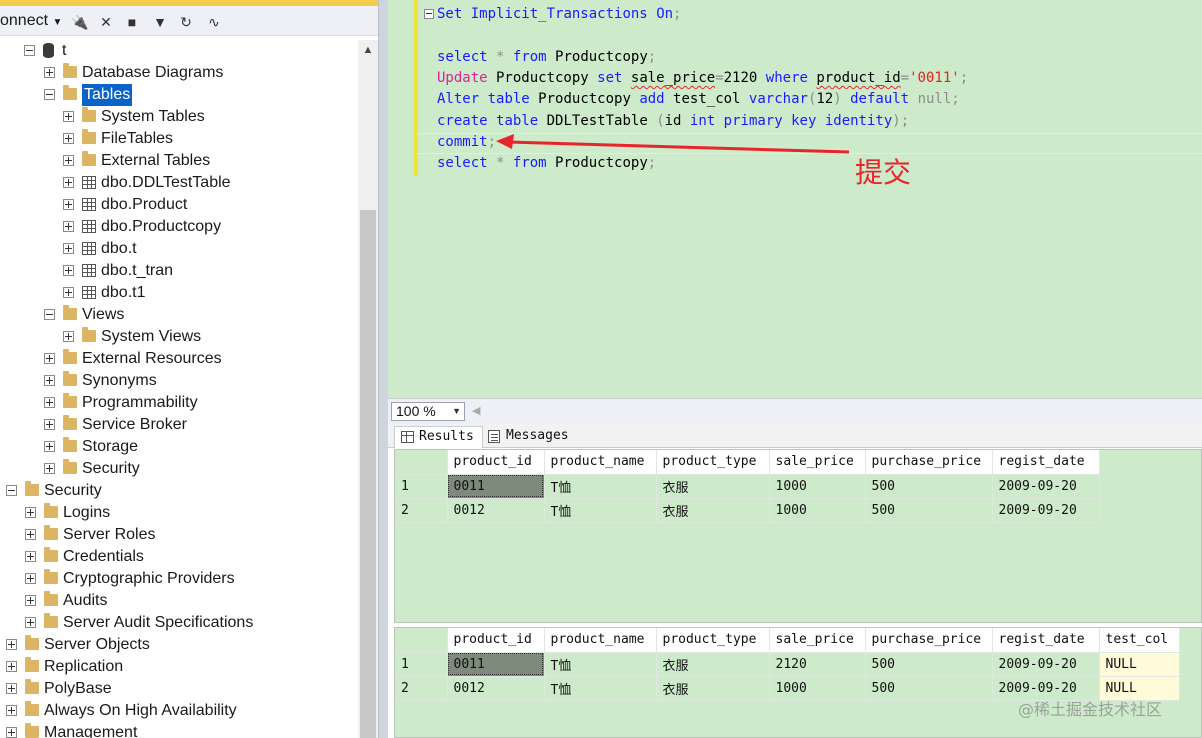 This screenshot has height=738, width=1202. Describe the element at coordinates (179, 601) in the screenshot. I see `tree-node: Audits` at that location.